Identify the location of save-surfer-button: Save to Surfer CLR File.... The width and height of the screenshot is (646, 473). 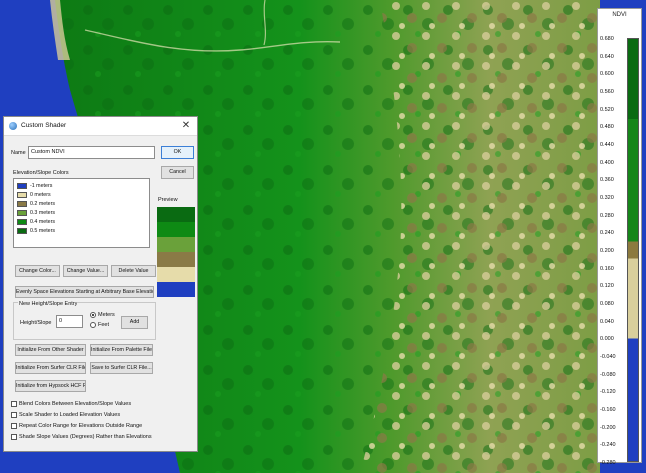
(121, 368).